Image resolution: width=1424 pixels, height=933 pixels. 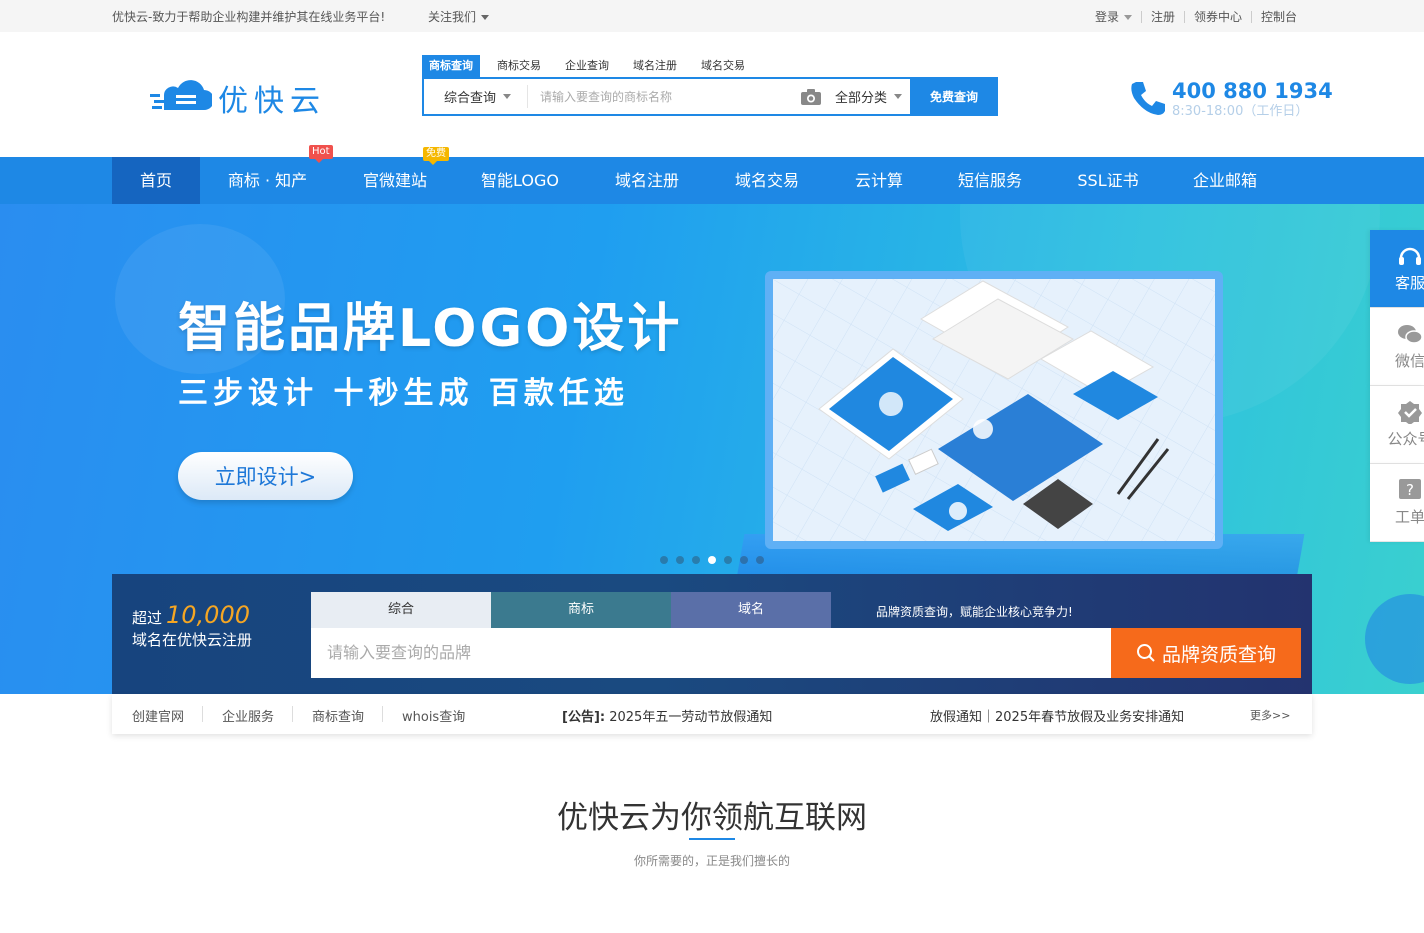 I want to click on account-links: 登录 注册 领券中心 控制台, so click(x=1196, y=16).